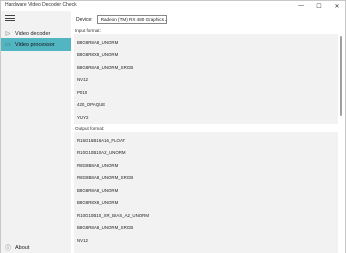  I want to click on chevron-down-icon: ⌄, so click(166, 19).